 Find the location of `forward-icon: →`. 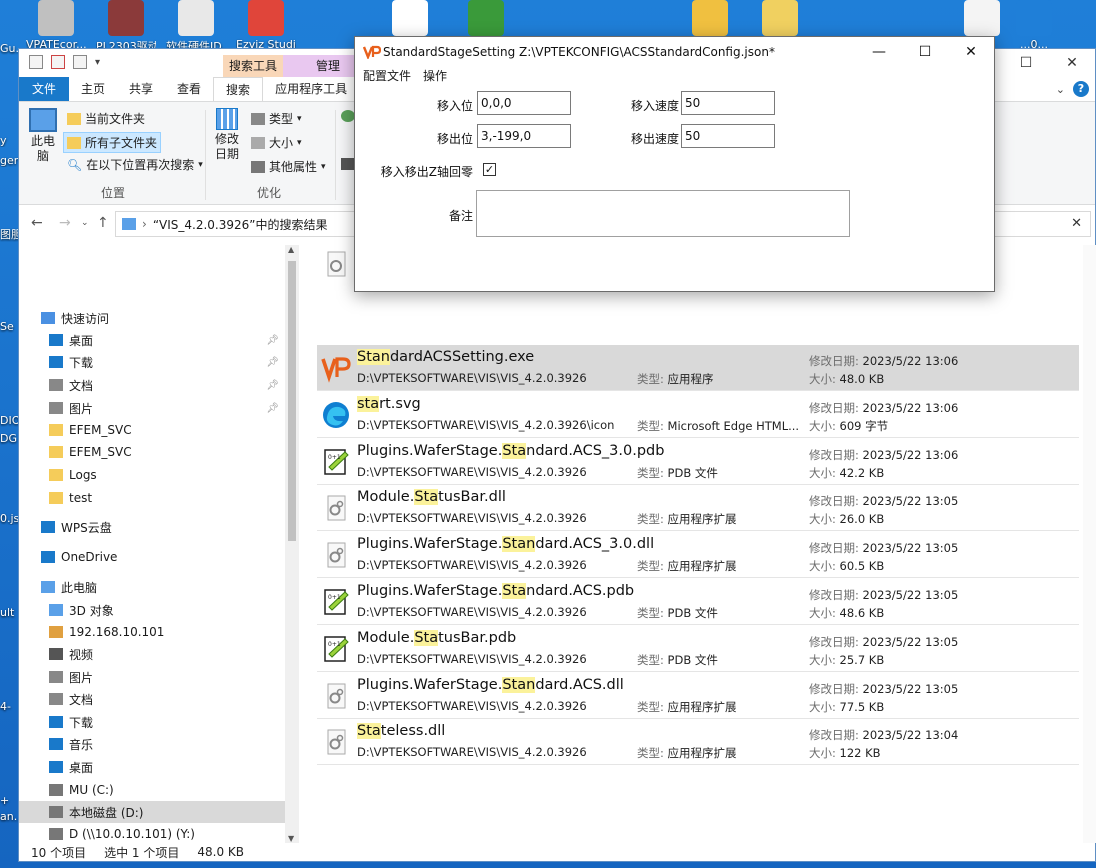

forward-icon: → is located at coordinates (65, 223).